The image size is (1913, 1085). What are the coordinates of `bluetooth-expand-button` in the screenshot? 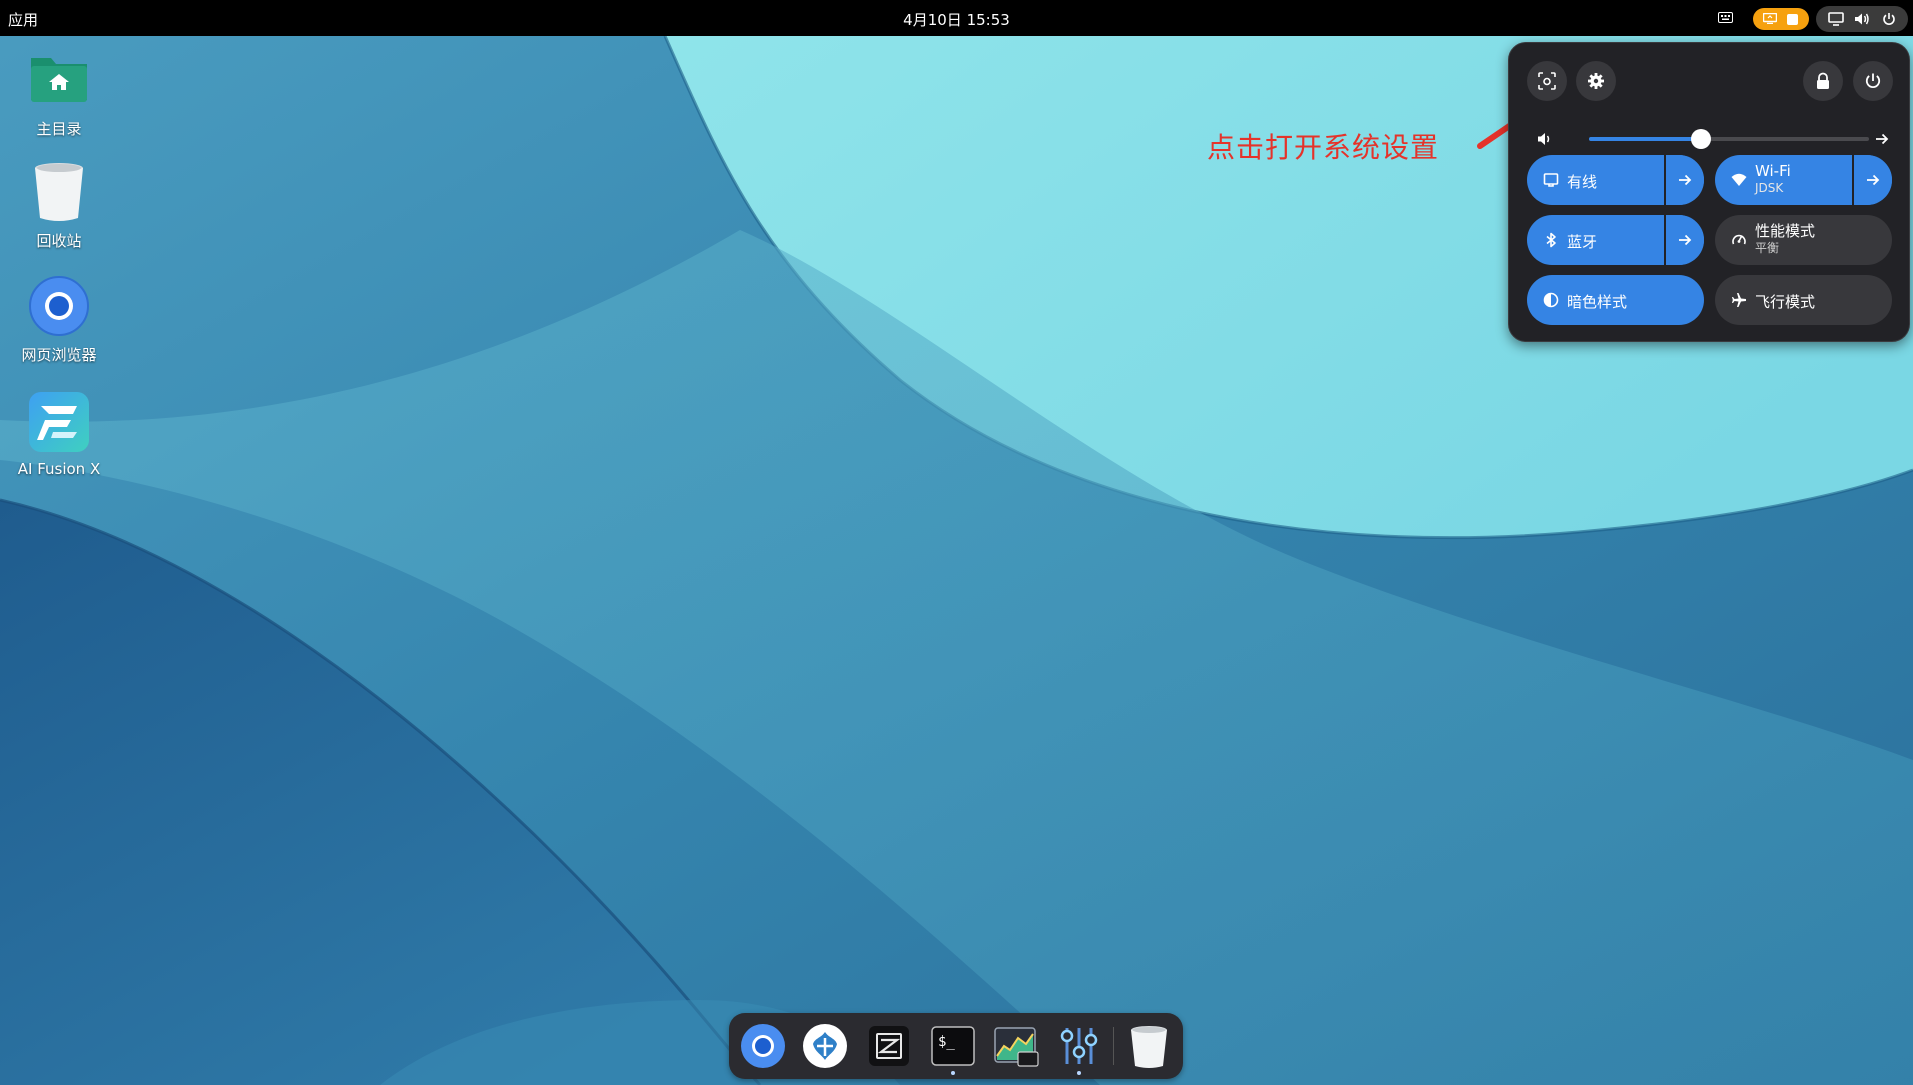 It's located at (1684, 240).